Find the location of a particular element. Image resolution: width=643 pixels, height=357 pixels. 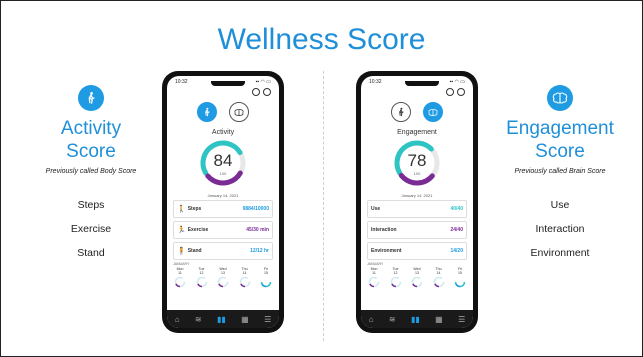

score-row-steps: 🚶 Steps 9884/10000 is located at coordinates (223, 209).